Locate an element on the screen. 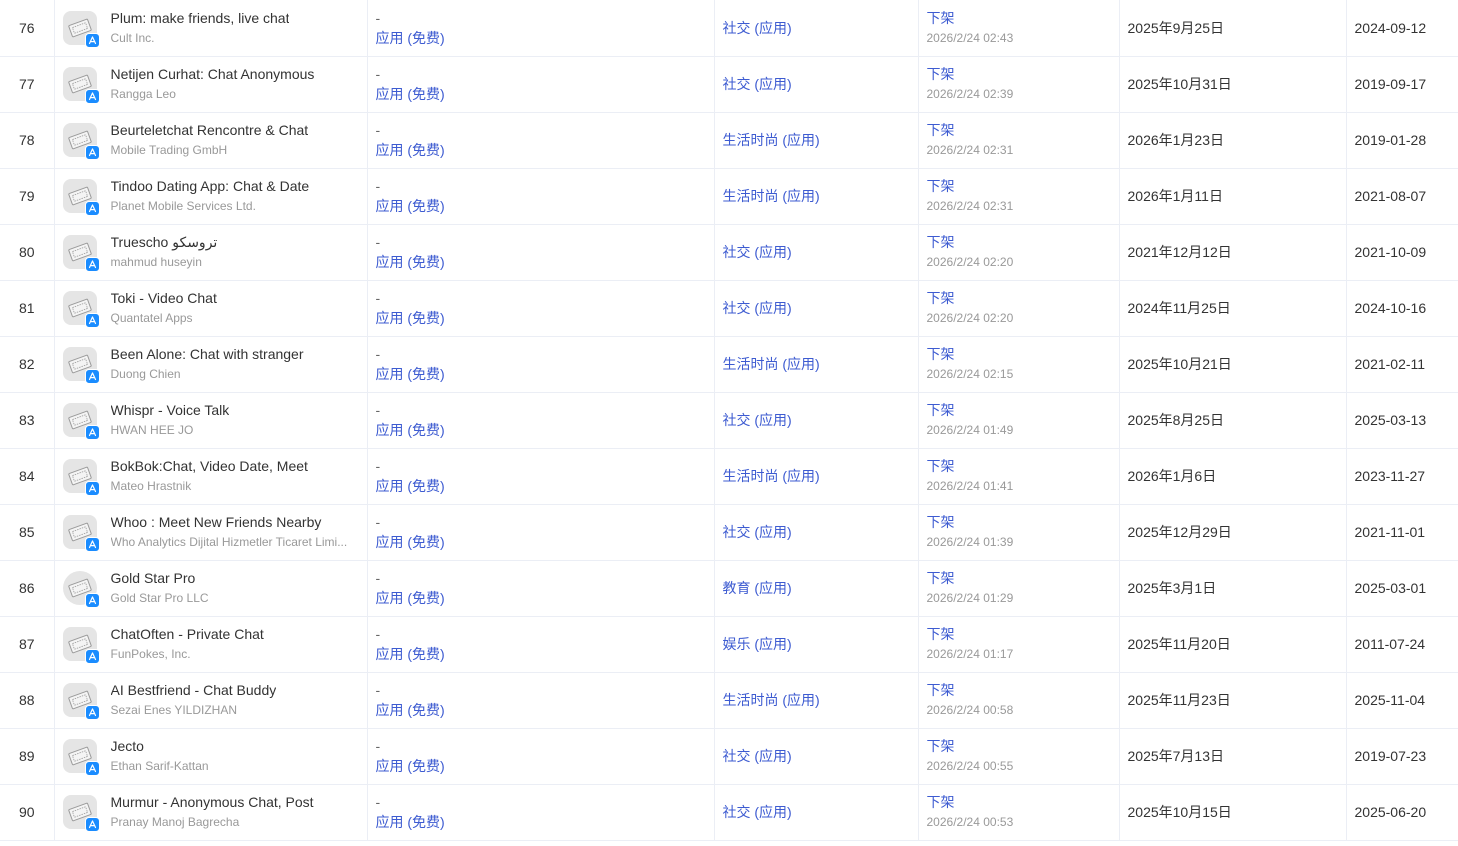 The image size is (1458, 846). app-developer: Sezai Enes YILDIZHAN is located at coordinates (194, 710).